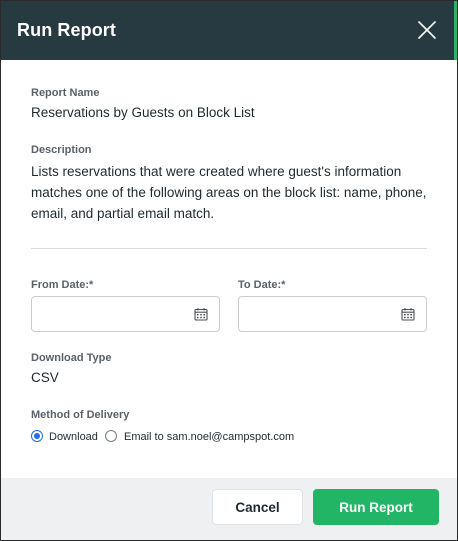 The width and height of the screenshot is (458, 541). I want to click on close-icon, so click(427, 30).